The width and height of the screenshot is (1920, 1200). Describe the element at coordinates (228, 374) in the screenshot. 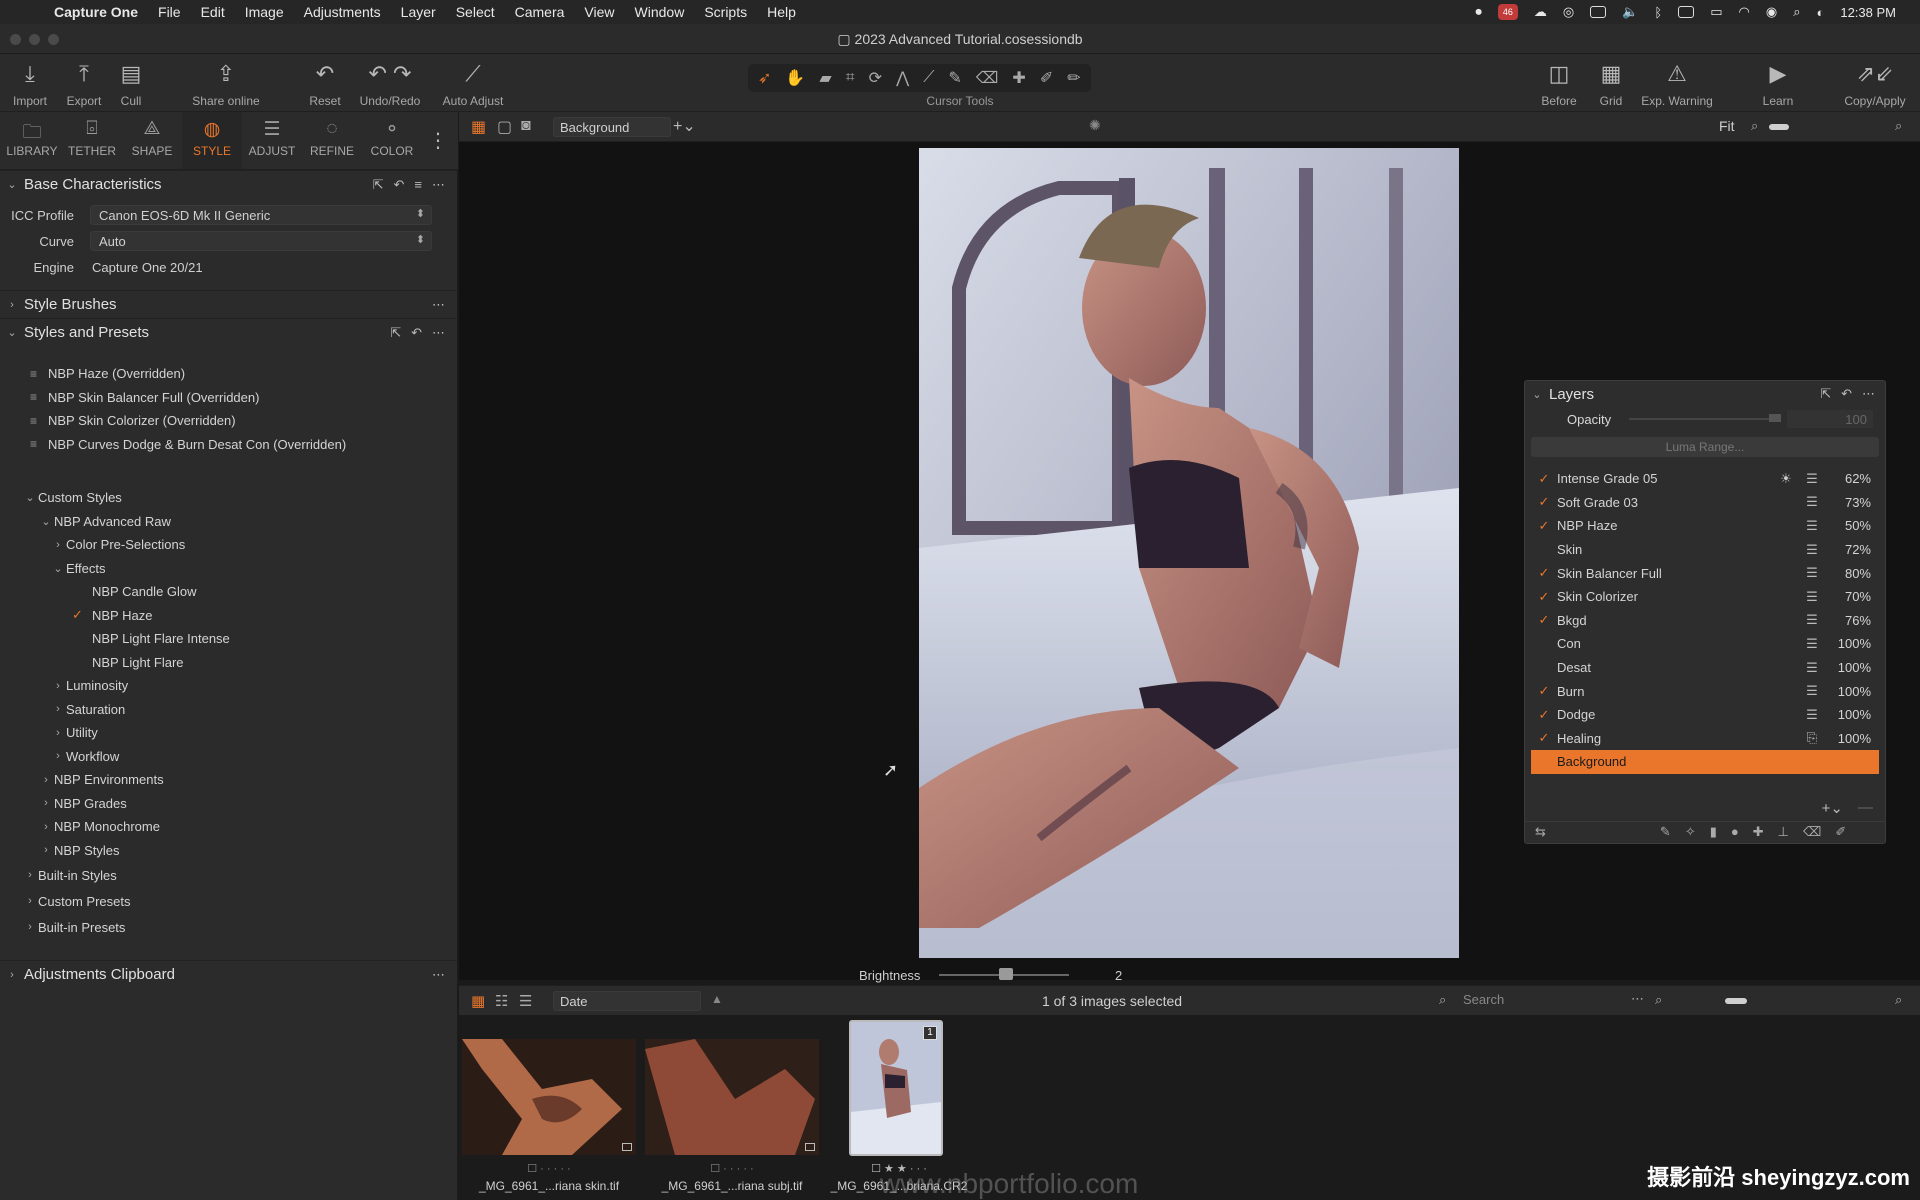

I see `applied-style: ≡ NBP Haze (Overridden)` at that location.